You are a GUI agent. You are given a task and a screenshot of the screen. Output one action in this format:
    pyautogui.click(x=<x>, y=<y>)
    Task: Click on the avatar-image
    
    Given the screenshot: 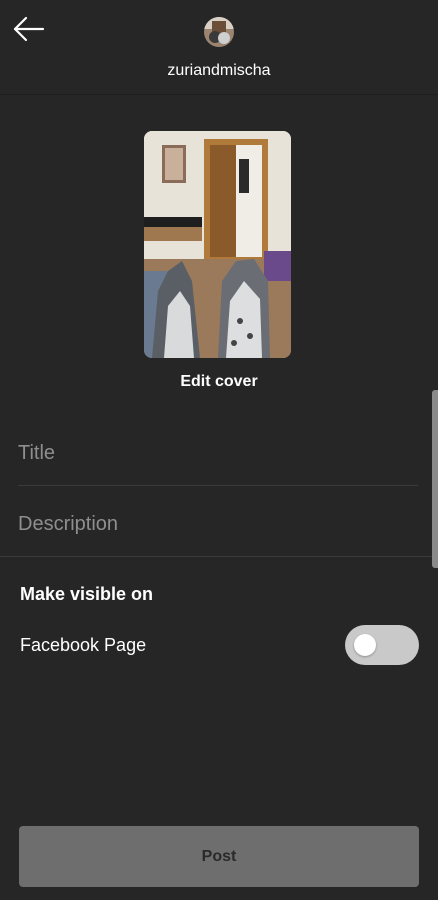 What is the action you would take?
    pyautogui.click(x=219, y=32)
    